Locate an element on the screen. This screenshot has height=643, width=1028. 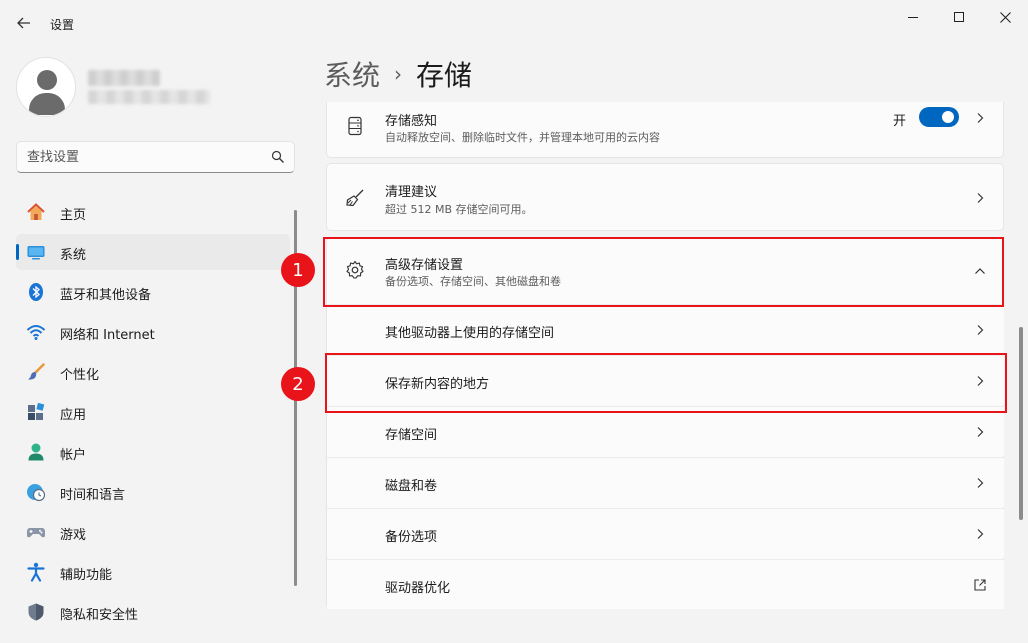
minimize-button is located at coordinates (913, 17).